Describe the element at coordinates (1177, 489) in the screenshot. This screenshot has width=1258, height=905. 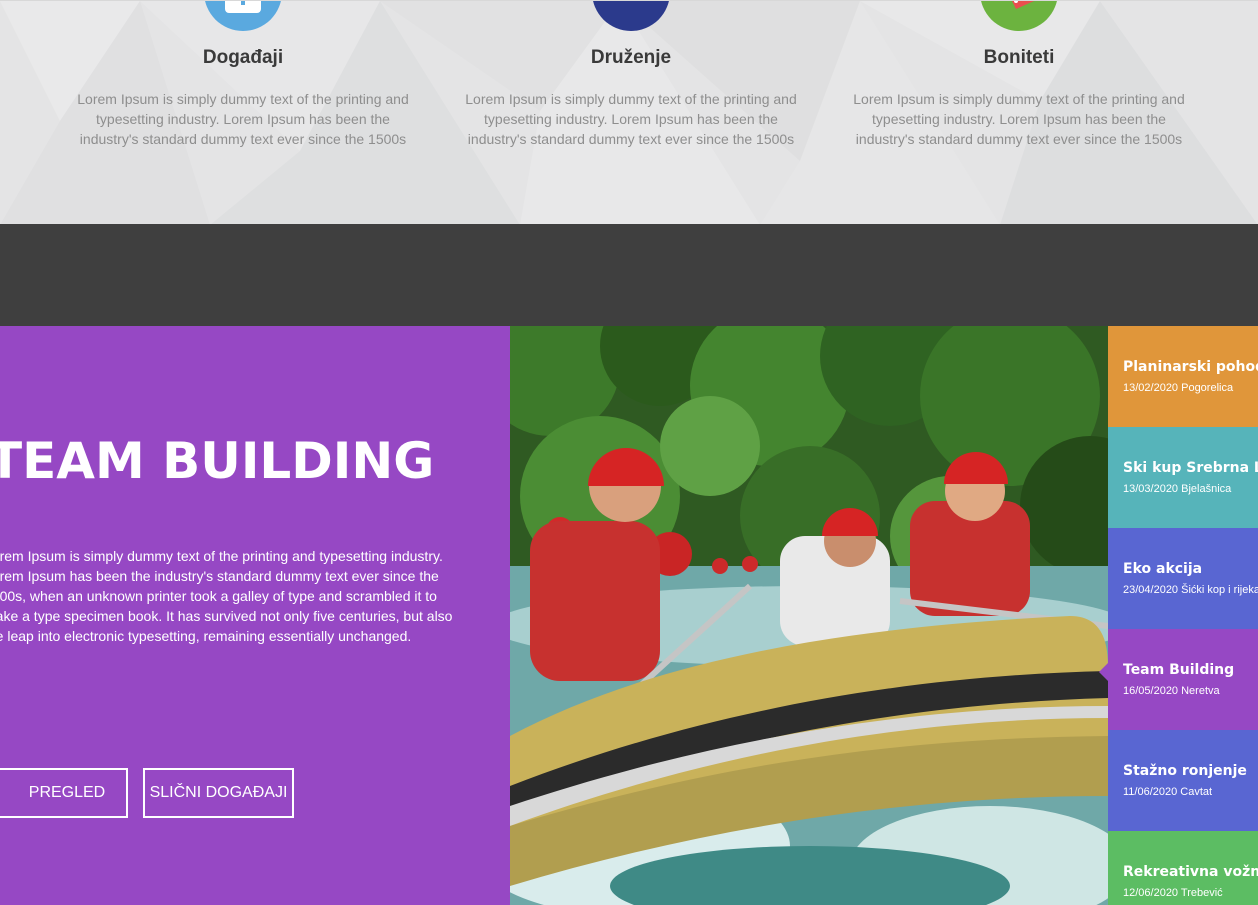
I see `event-item-meta: 13/03/2020 Bjelašnica` at that location.